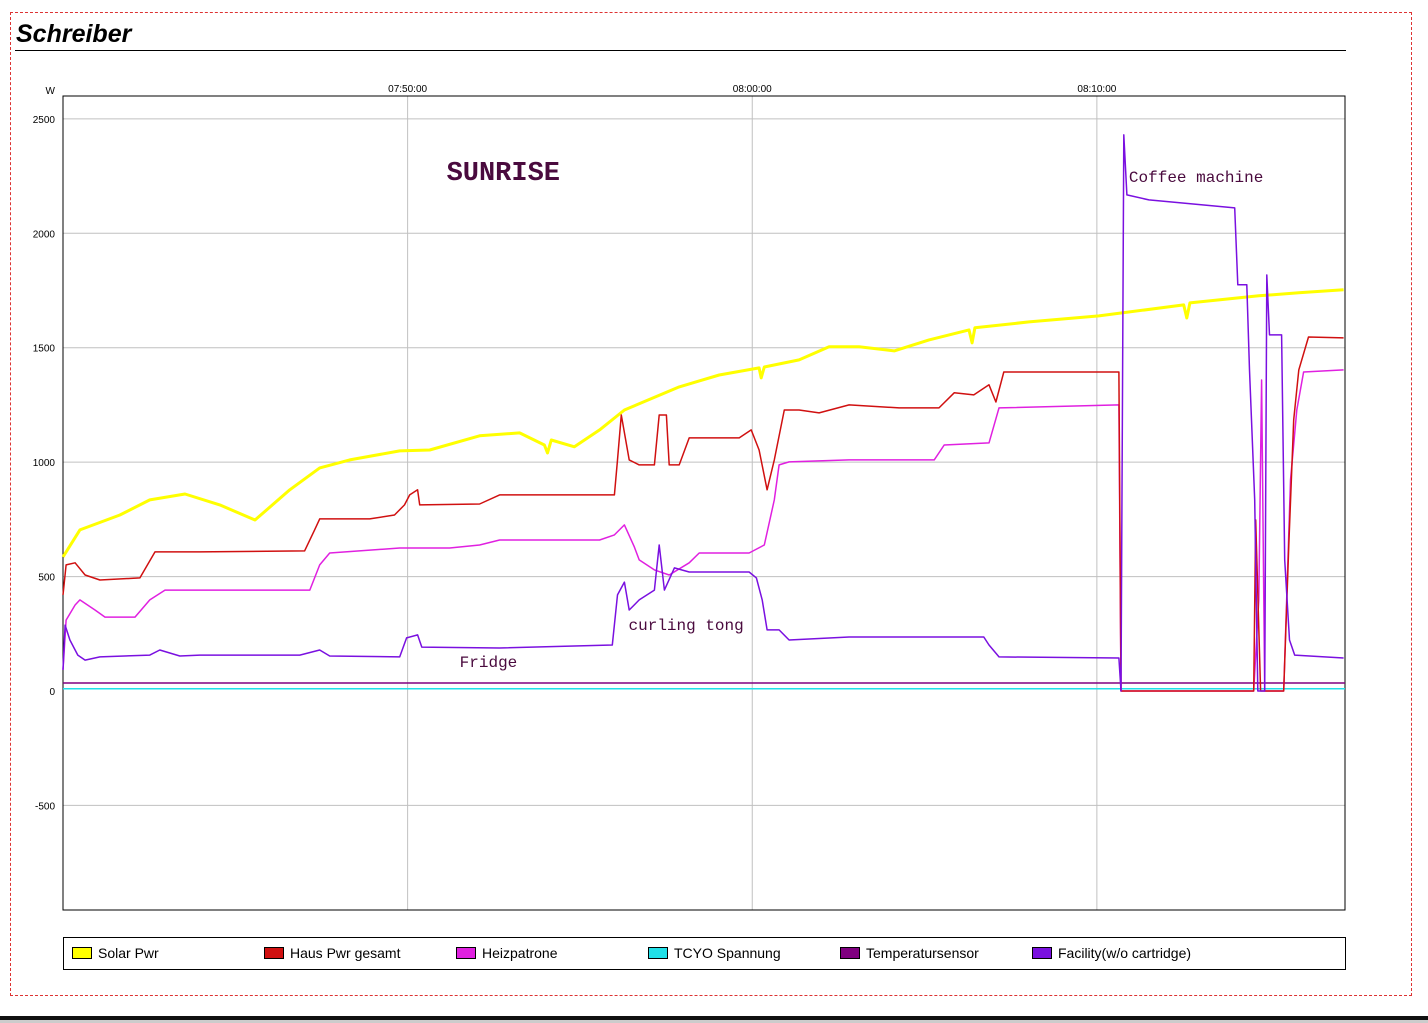 The height and width of the screenshot is (1023, 1428). What do you see at coordinates (727, 953) in the screenshot?
I see `legend-label: TCYO Spannung` at bounding box center [727, 953].